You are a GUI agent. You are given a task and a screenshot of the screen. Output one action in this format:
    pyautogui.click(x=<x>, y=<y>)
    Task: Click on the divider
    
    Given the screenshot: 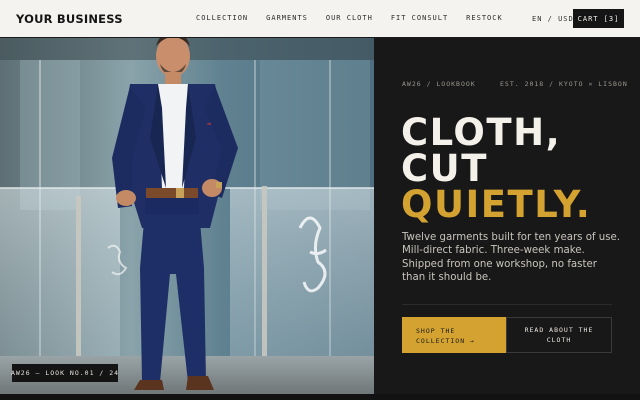 What is the action you would take?
    pyautogui.click(x=507, y=304)
    